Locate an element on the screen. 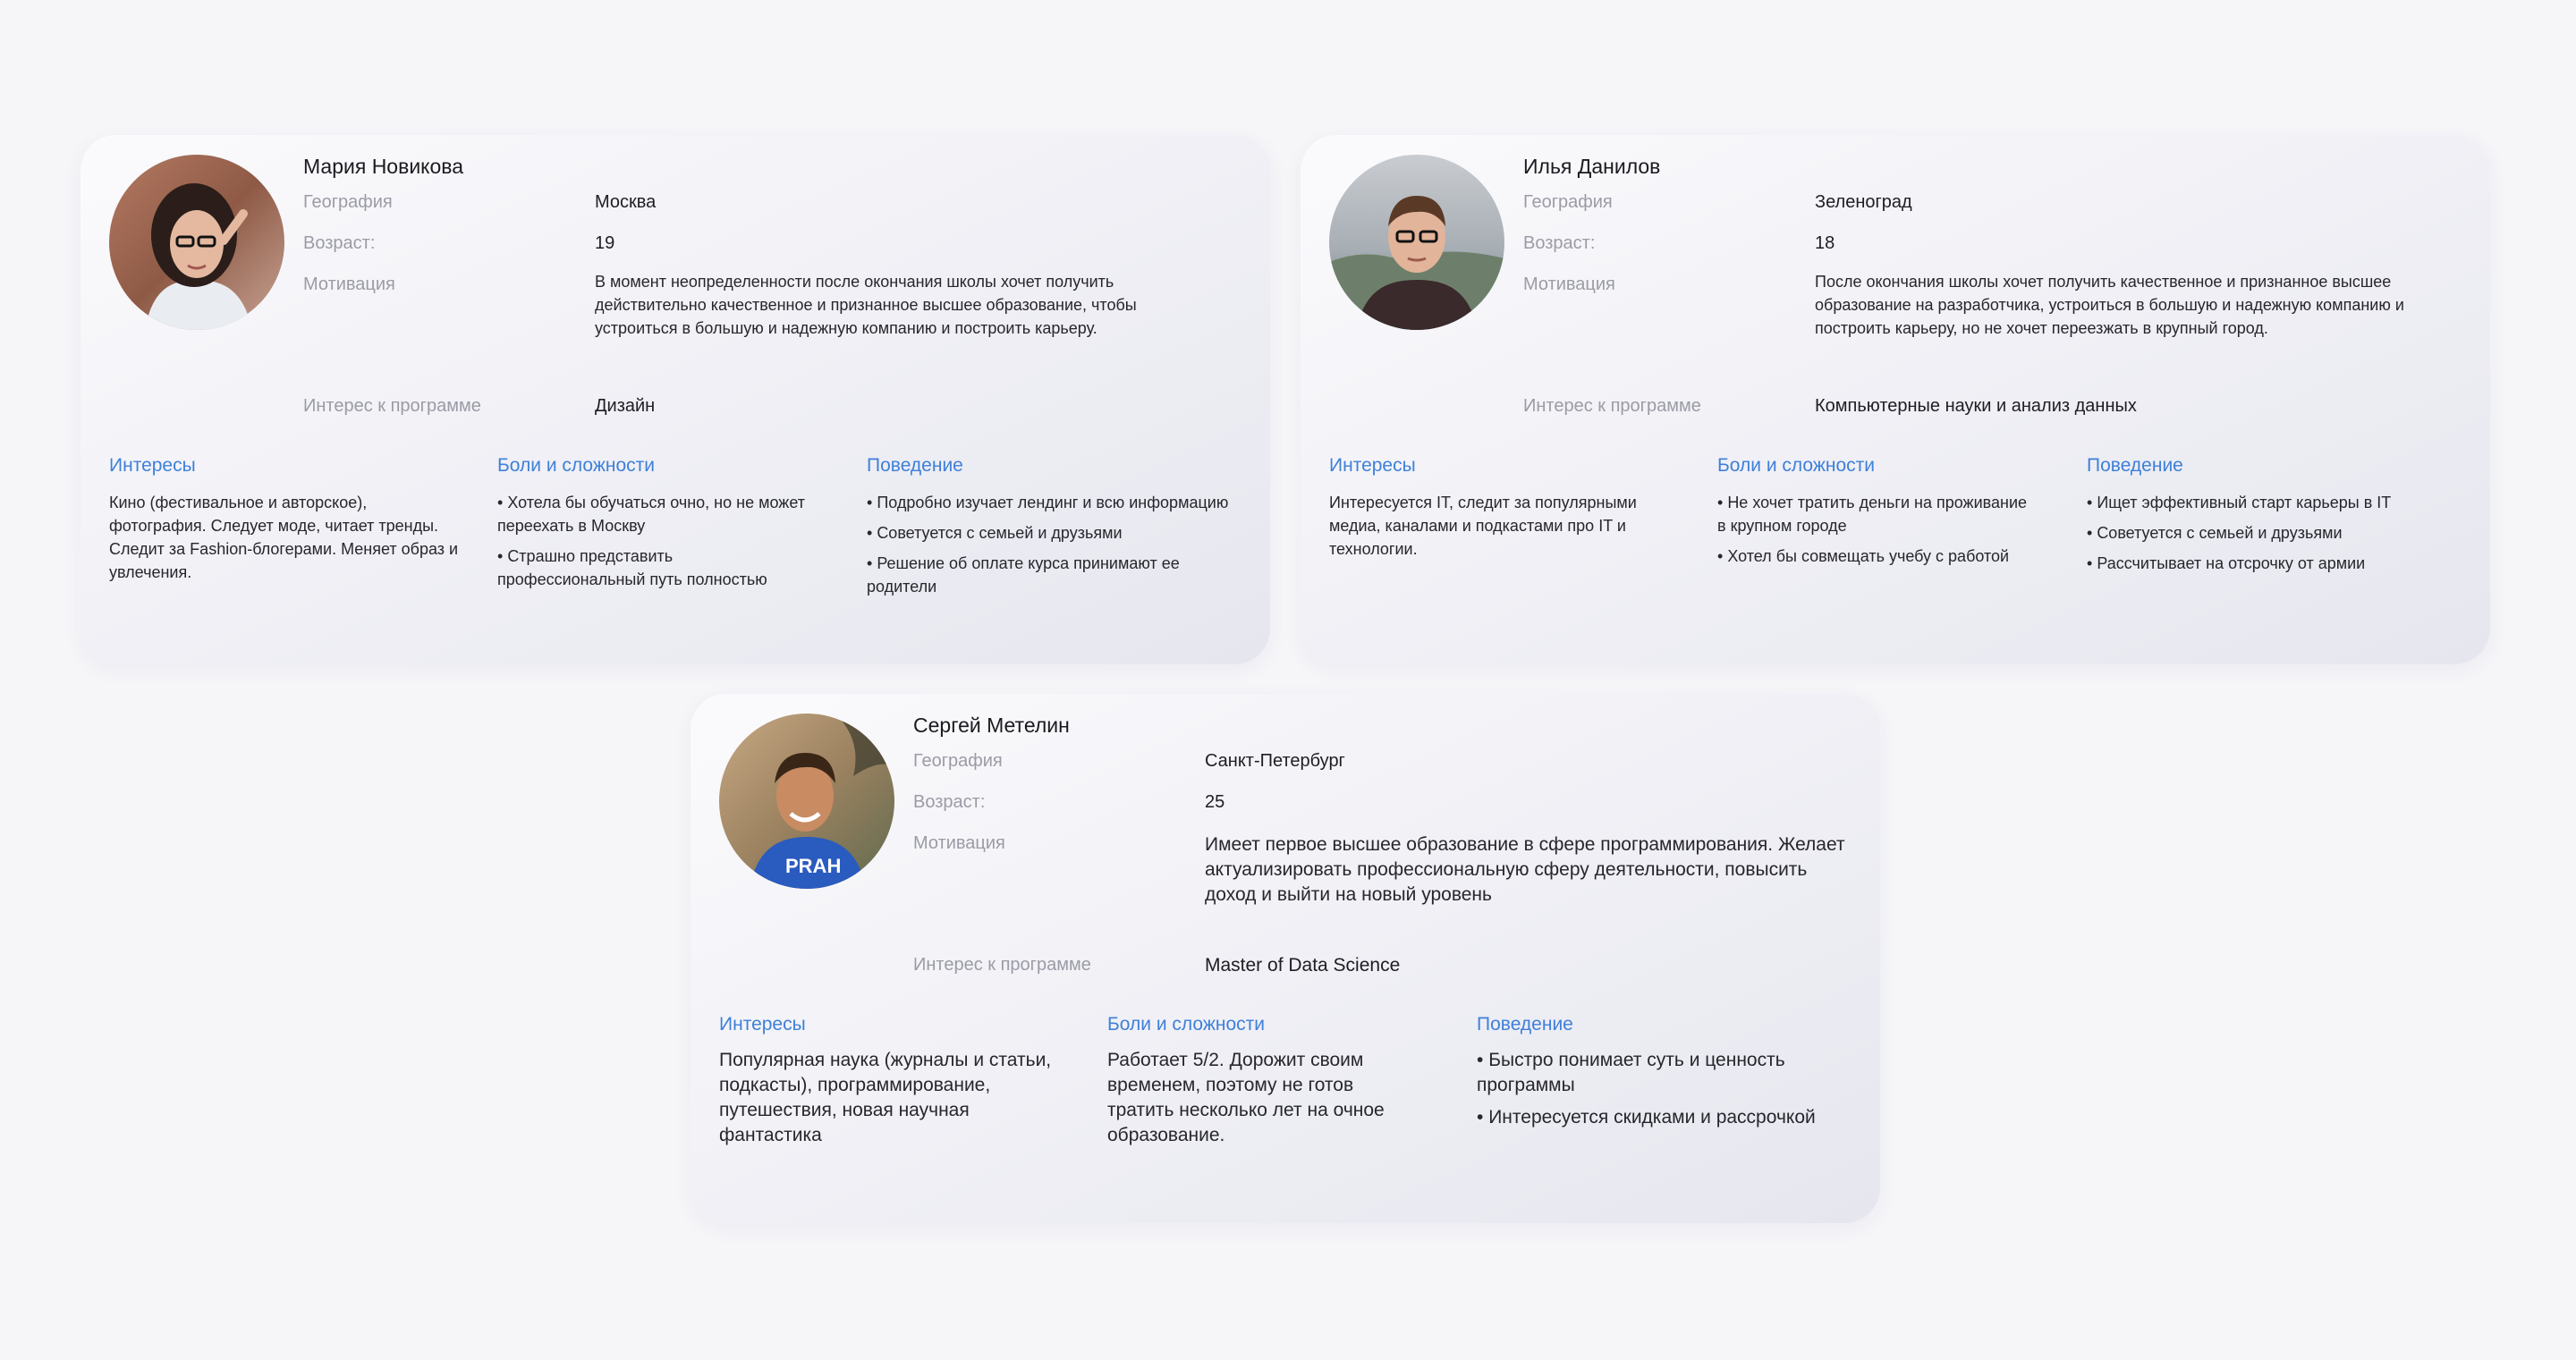 The image size is (2576, 1360). interest-value: Master of Data Science is located at coordinates (1303, 965).